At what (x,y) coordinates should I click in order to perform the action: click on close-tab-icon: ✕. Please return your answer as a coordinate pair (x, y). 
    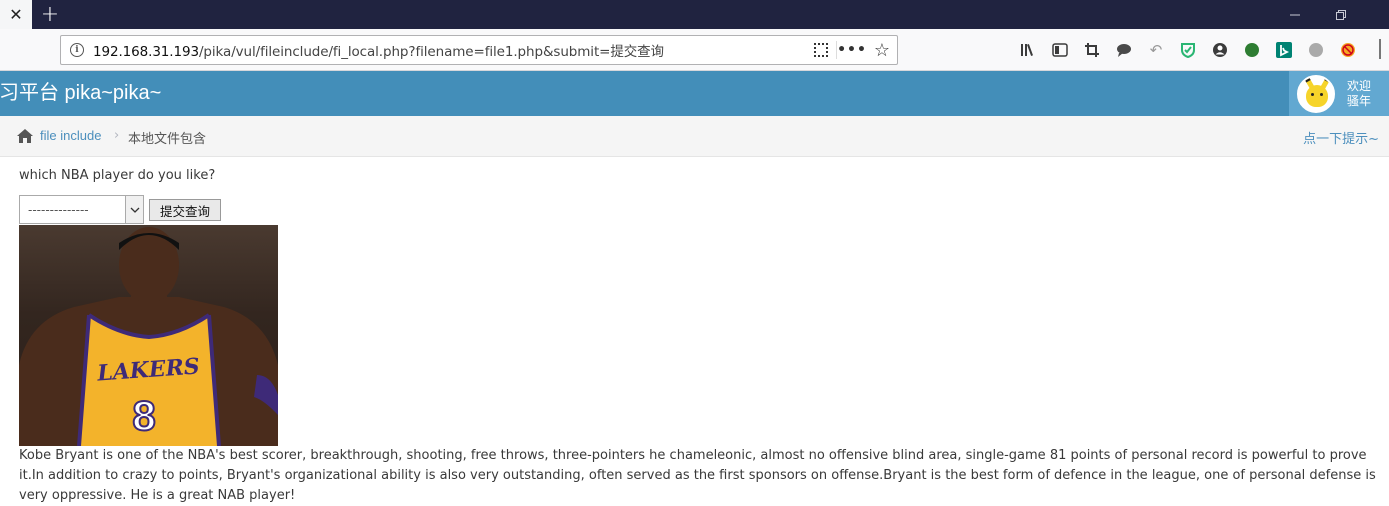
    Looking at the image, I should click on (16, 14).